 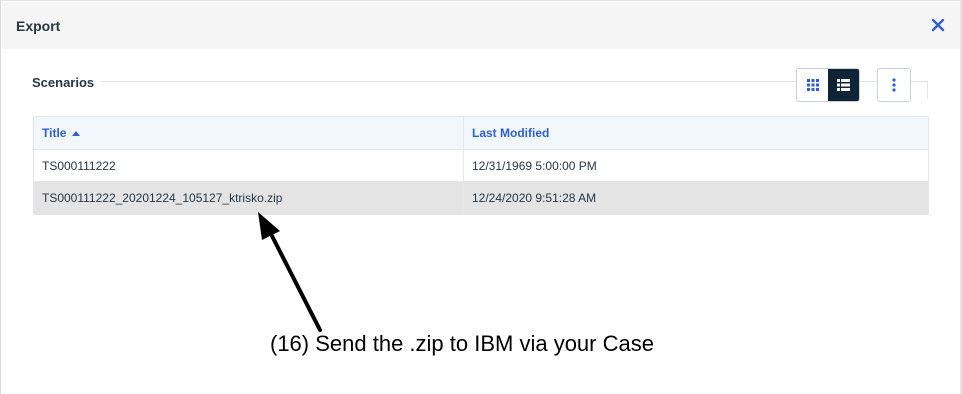 I want to click on cell-title: TS000111222_20201224_105127_ktrisko.zip, so click(x=249, y=198).